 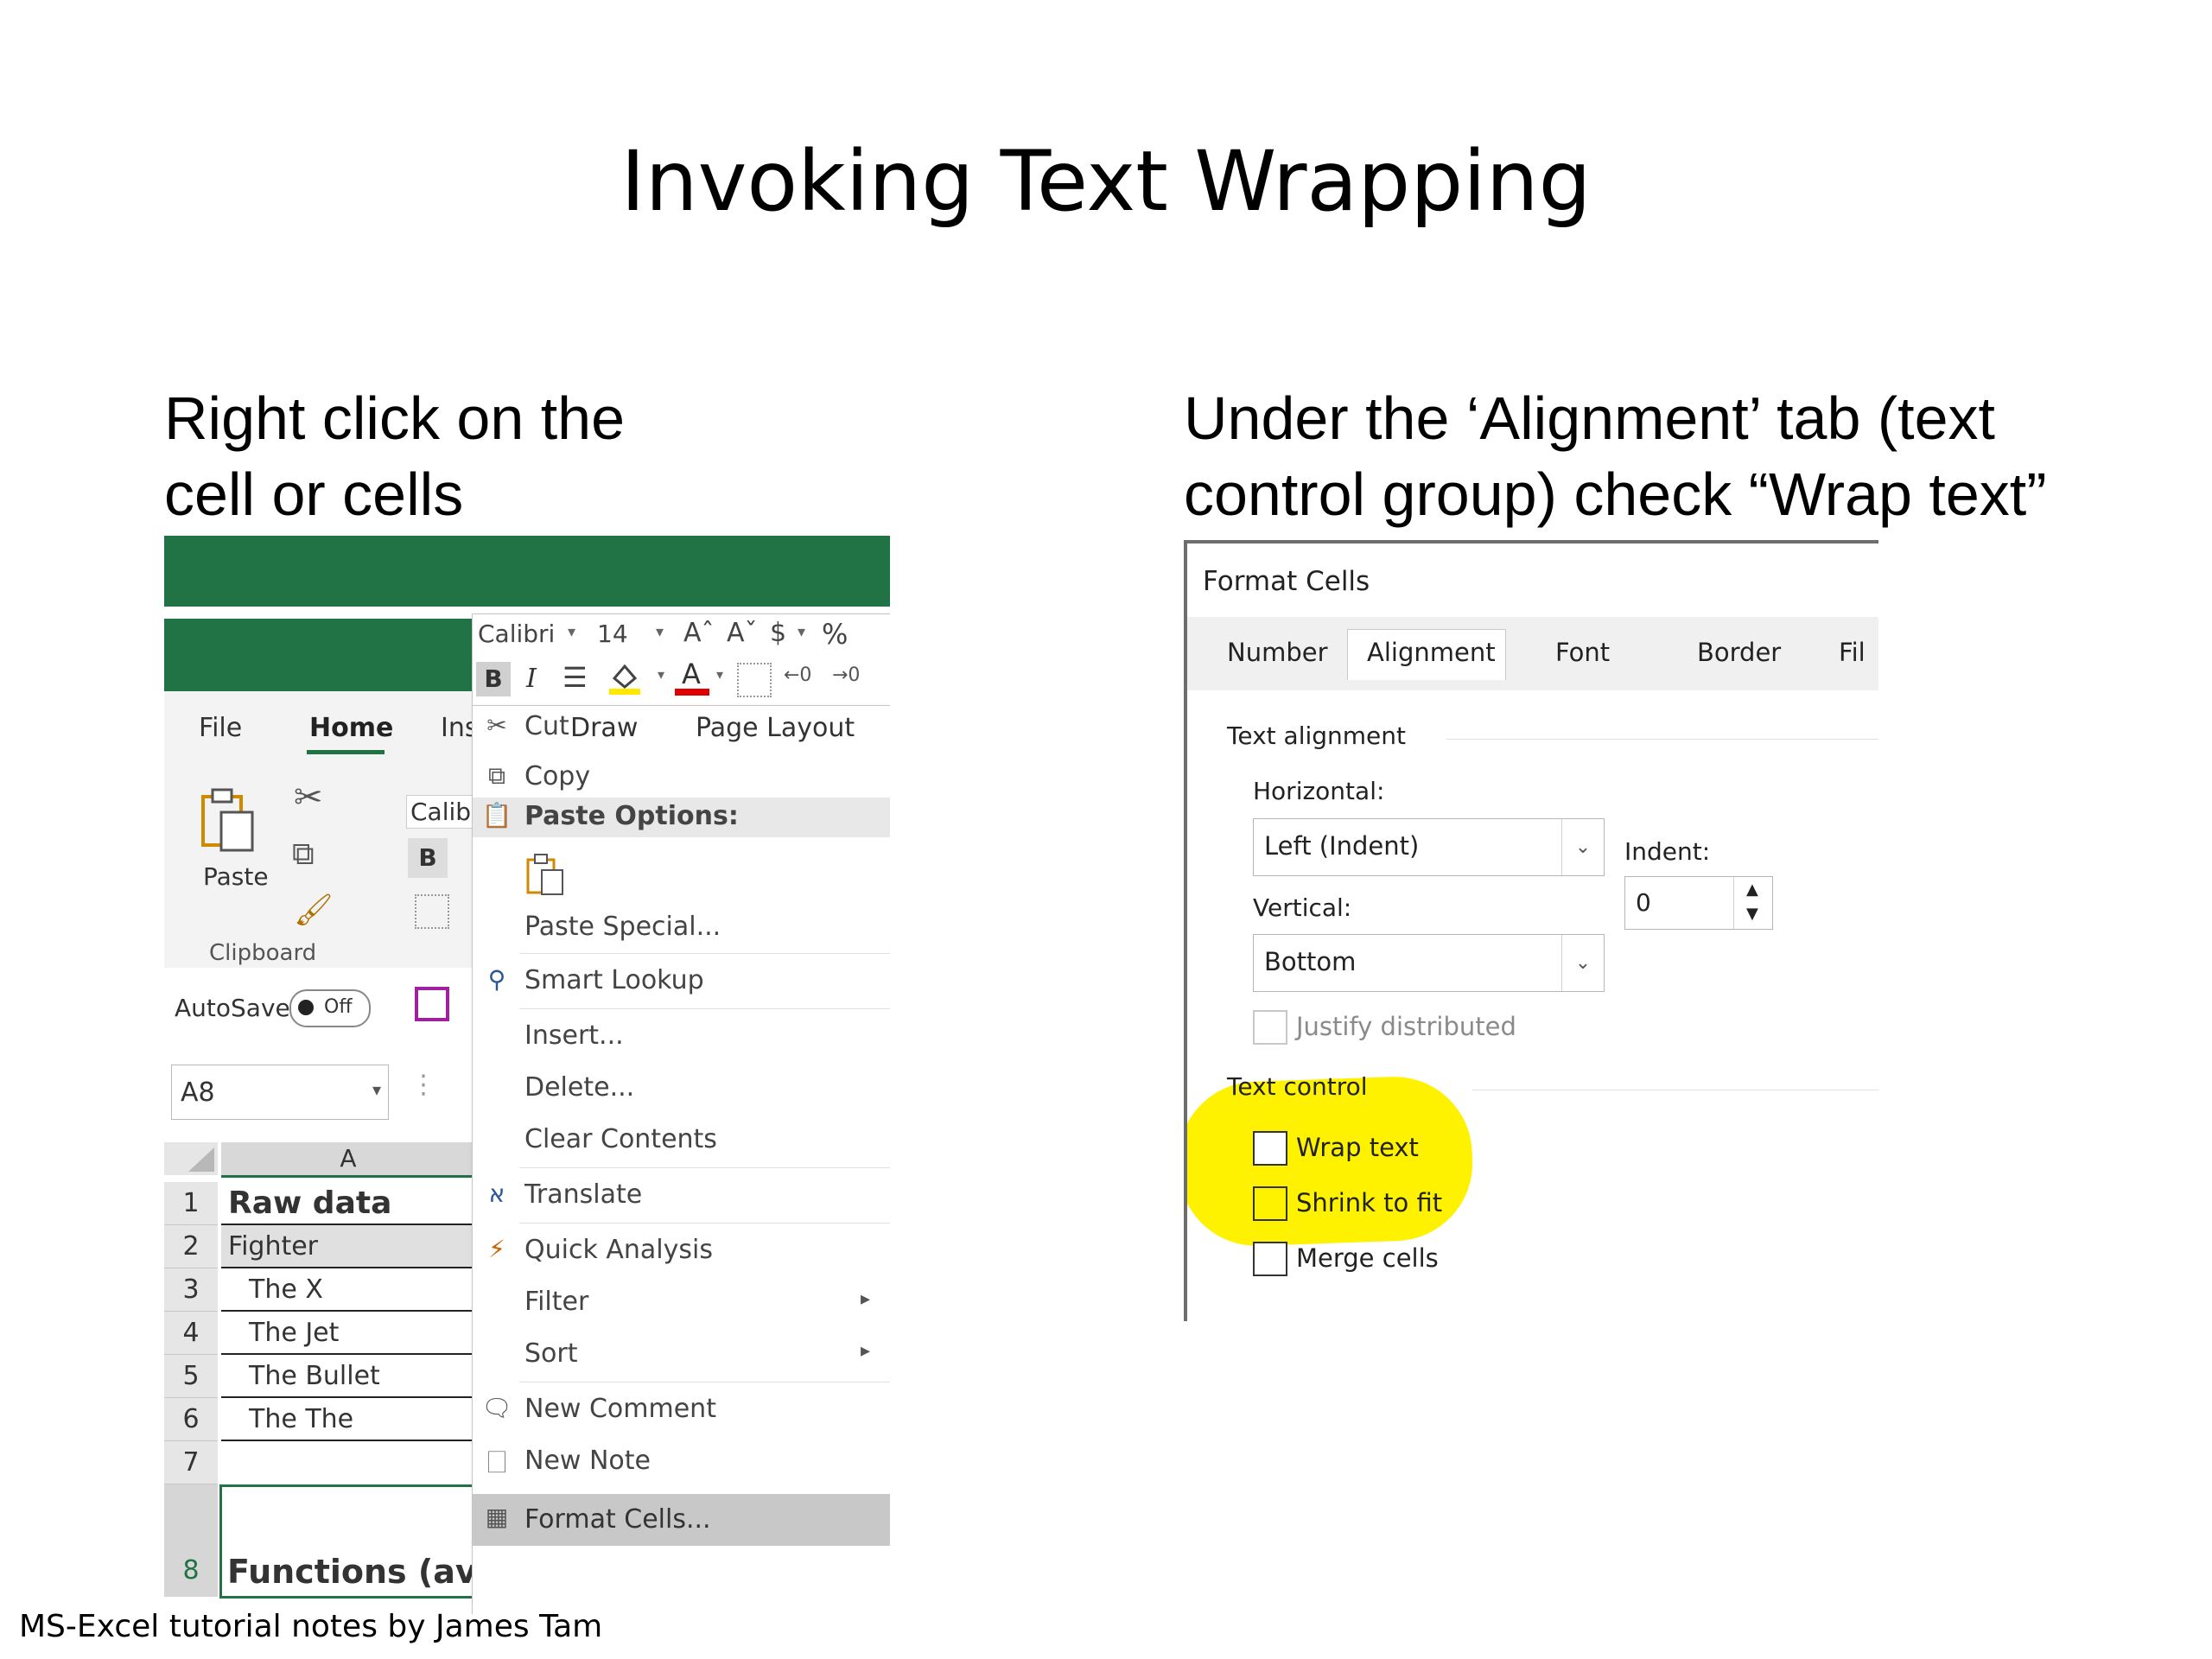 I want to click on tab-home: Home, so click(x=351, y=728).